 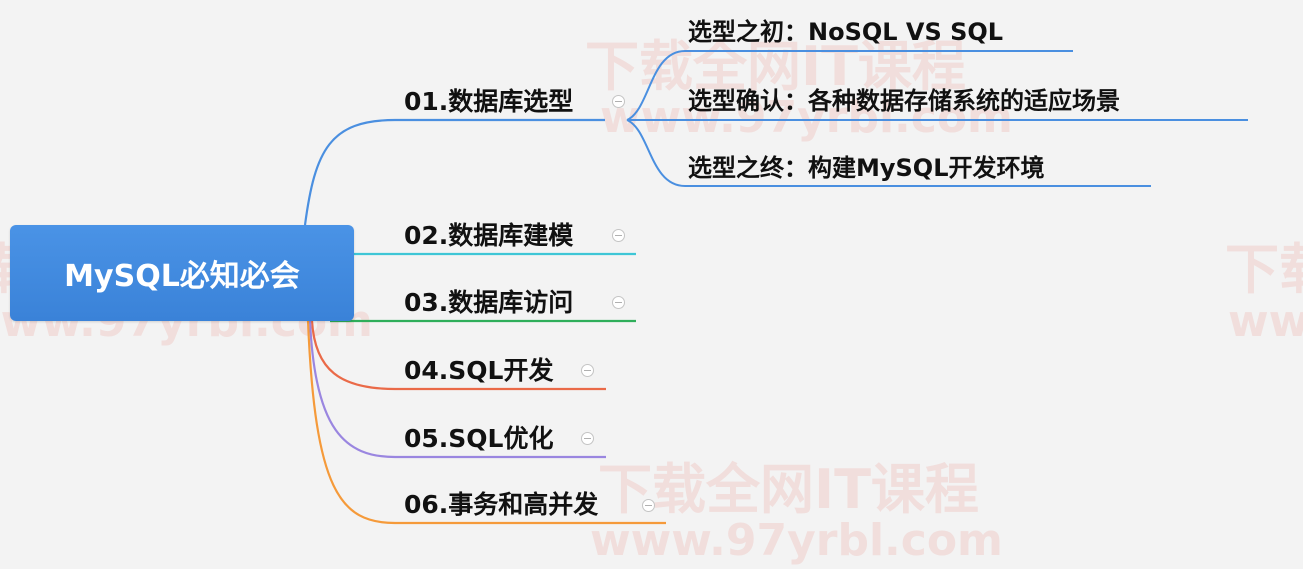 I want to click on branch-node-02: 02.数据库建模, so click(x=488, y=235).